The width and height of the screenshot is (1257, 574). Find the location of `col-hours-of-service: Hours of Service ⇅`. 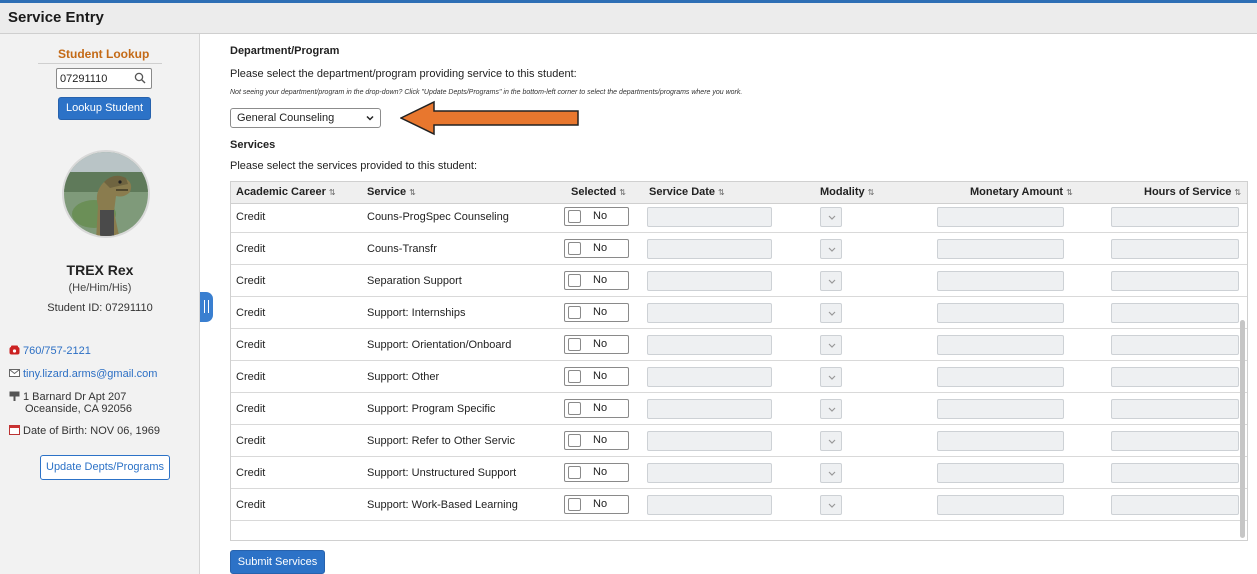

col-hours-of-service: Hours of Service ⇅ is located at coordinates (1192, 192).